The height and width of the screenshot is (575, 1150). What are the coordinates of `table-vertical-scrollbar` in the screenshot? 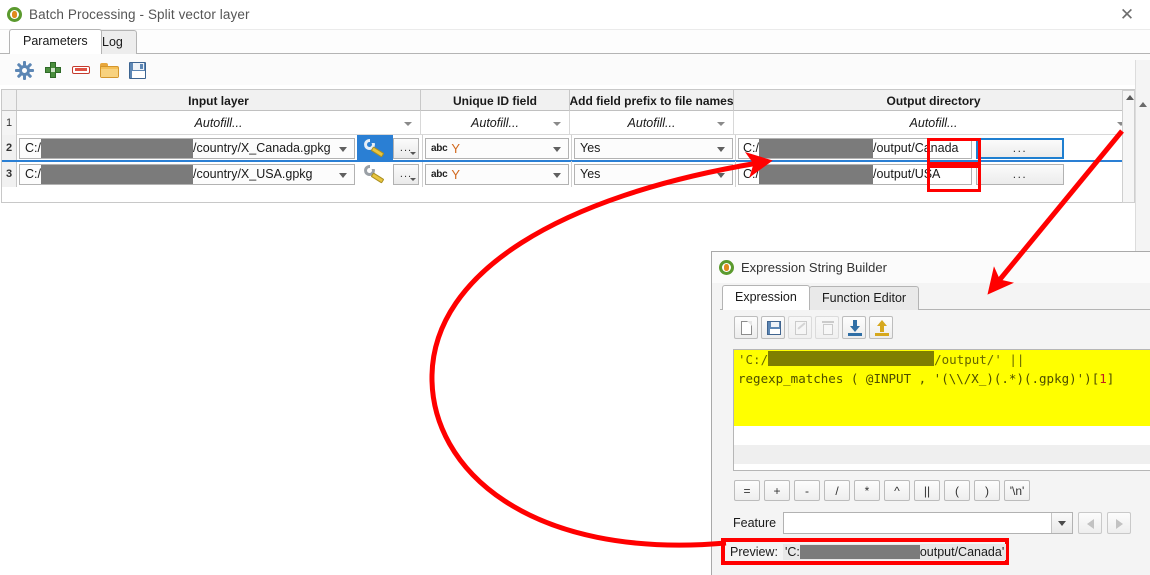 It's located at (1128, 146).